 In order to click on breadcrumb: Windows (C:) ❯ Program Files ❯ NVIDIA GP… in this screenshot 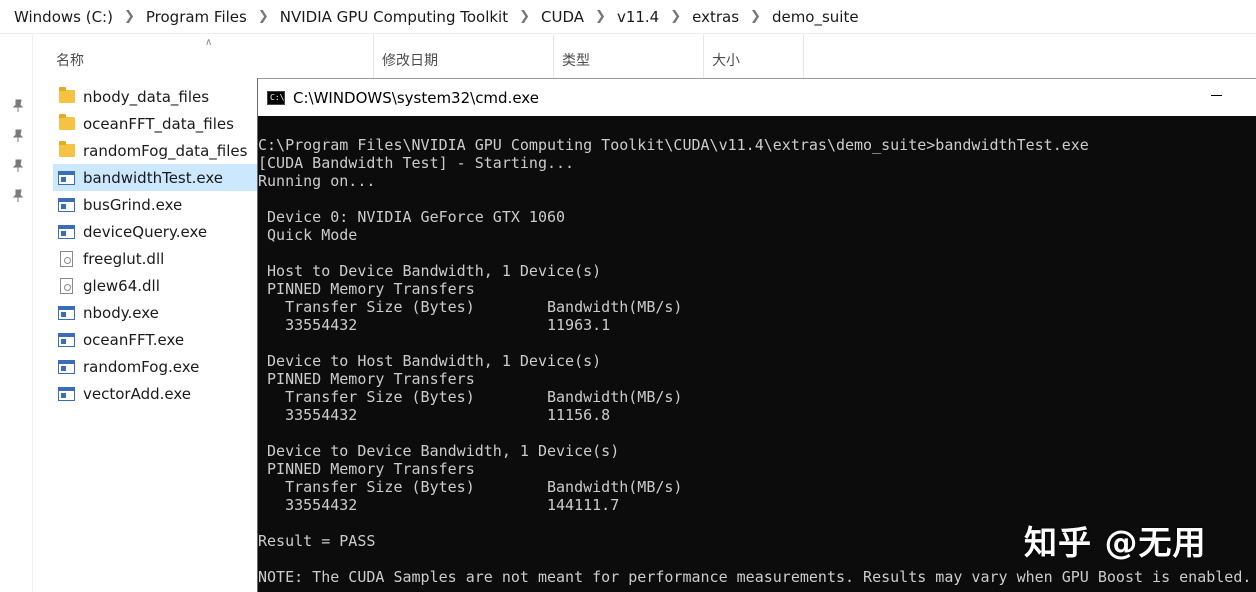, I will do `click(628, 17)`.